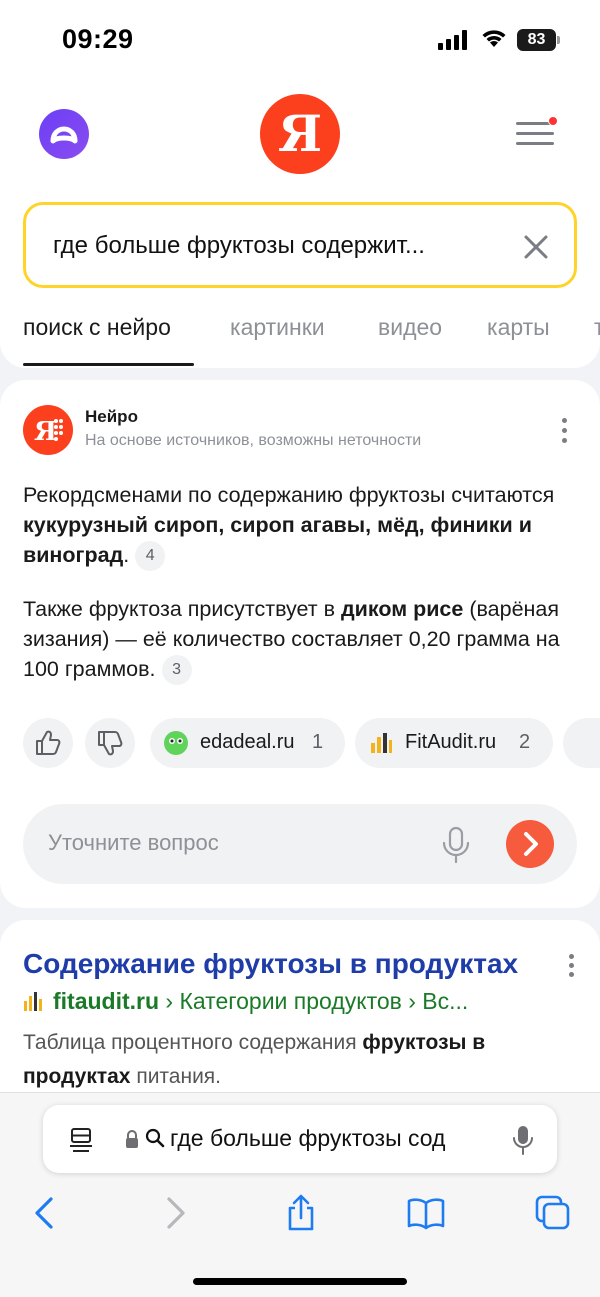 This screenshot has height=1297, width=600. I want to click on source-chips: edadeal.ru 1 FitAudit.ru 2, so click(300, 743).